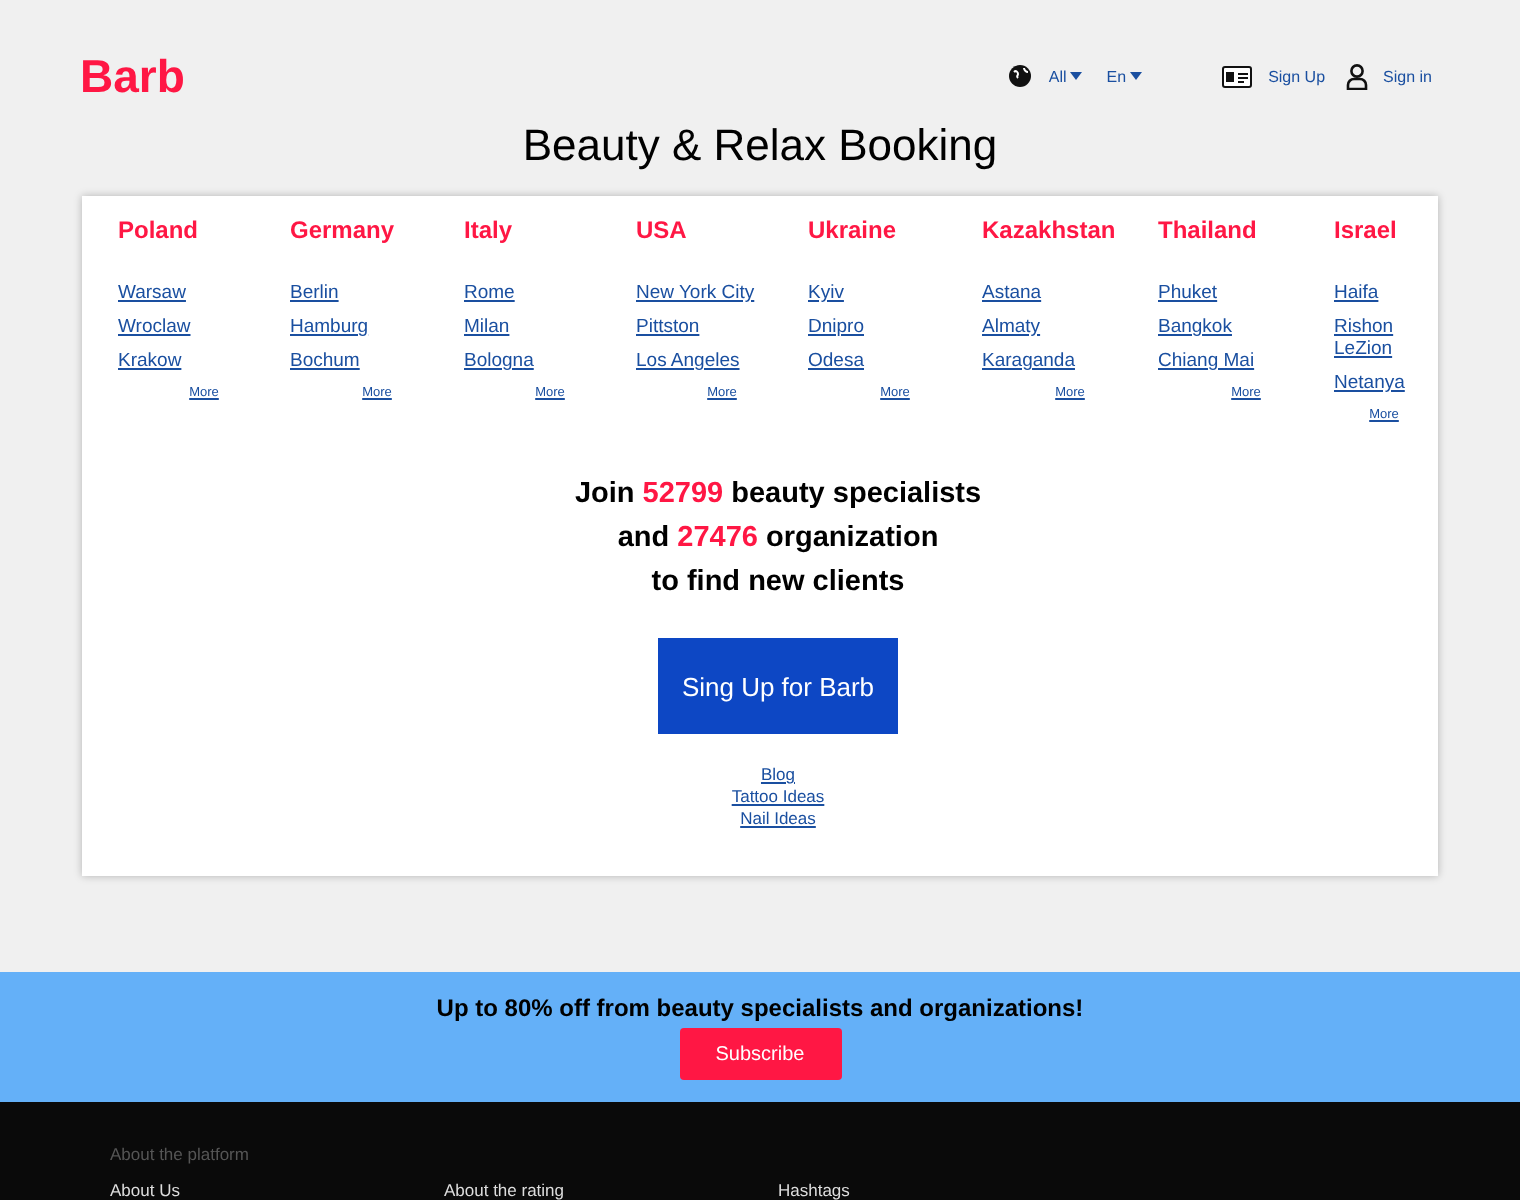 The height and width of the screenshot is (1200, 1520). What do you see at coordinates (488, 230) in the screenshot?
I see `country-heading: Italy` at bounding box center [488, 230].